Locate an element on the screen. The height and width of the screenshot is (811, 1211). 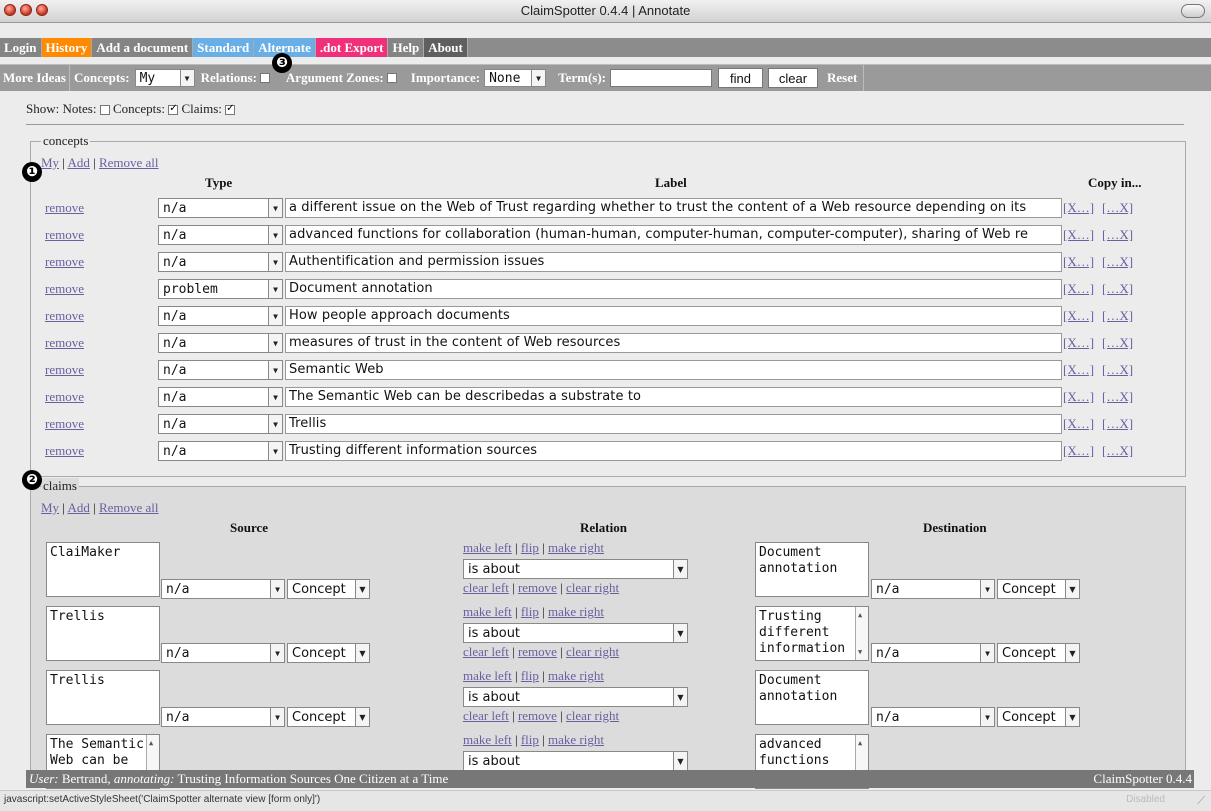
nav-item-login: Login is located at coordinates (21, 47).